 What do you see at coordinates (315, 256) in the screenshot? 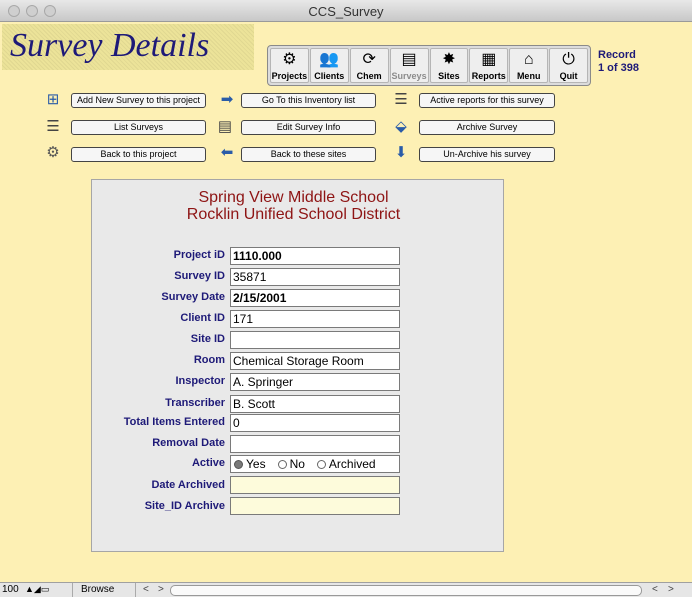
I see `project-id-field: 1110.000` at bounding box center [315, 256].